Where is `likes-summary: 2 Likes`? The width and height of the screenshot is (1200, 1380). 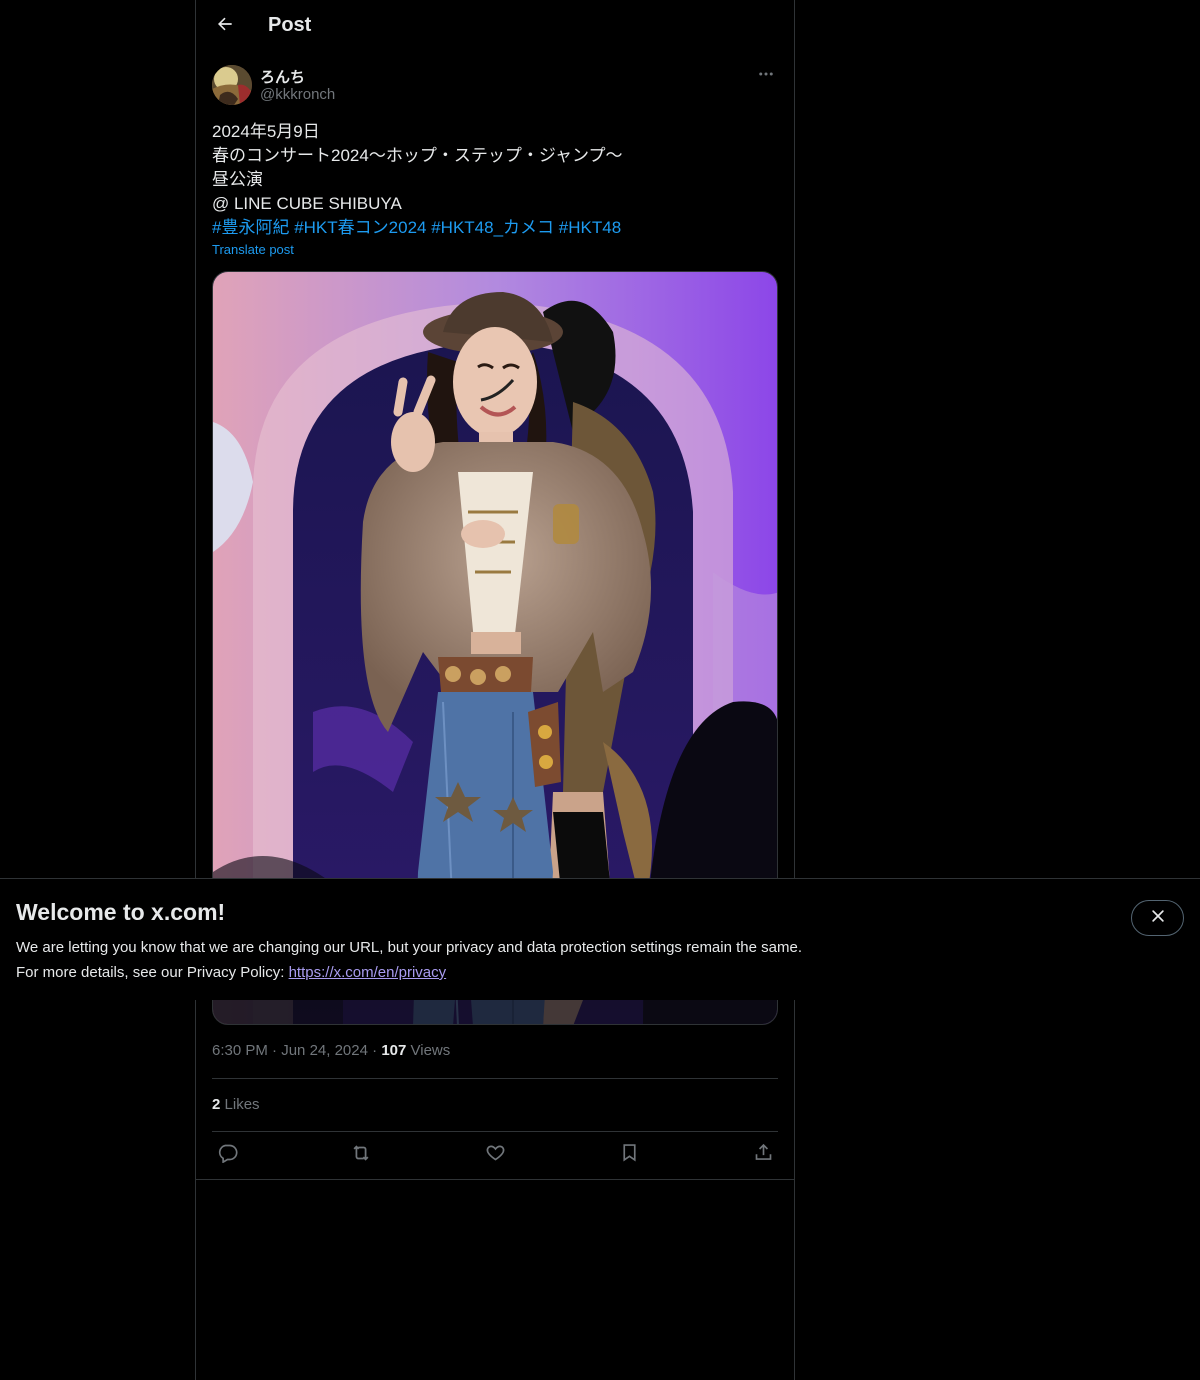
likes-summary: 2 Likes is located at coordinates (236, 1104).